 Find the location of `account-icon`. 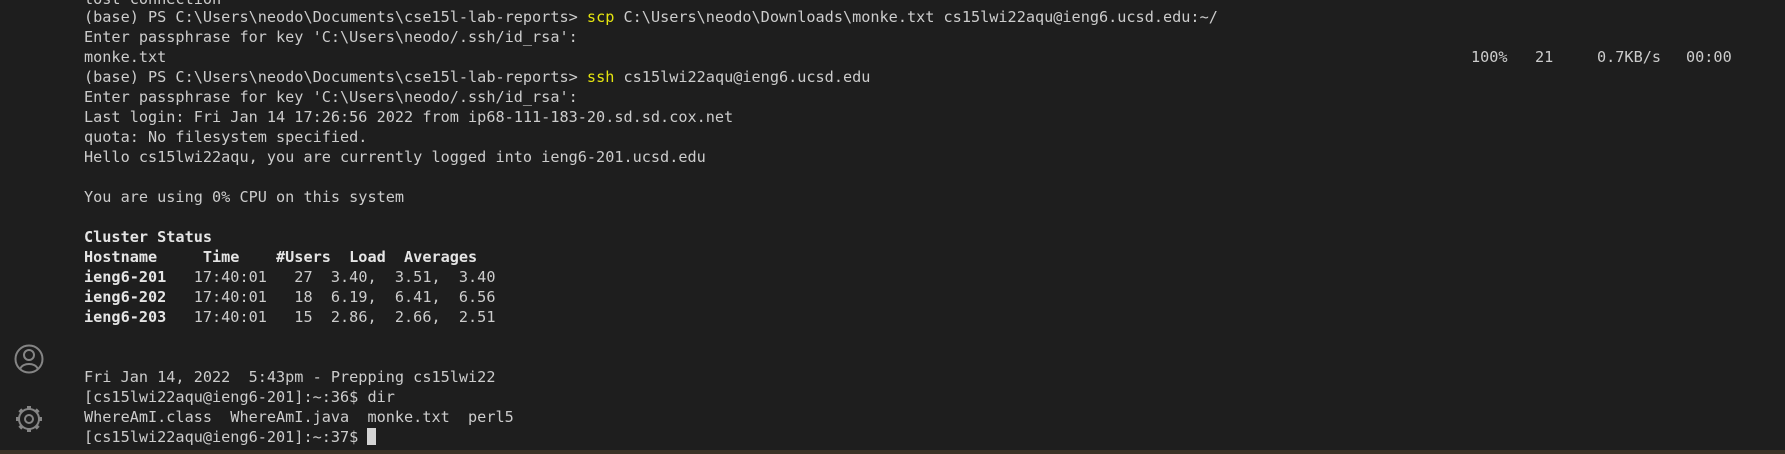

account-icon is located at coordinates (29, 359).